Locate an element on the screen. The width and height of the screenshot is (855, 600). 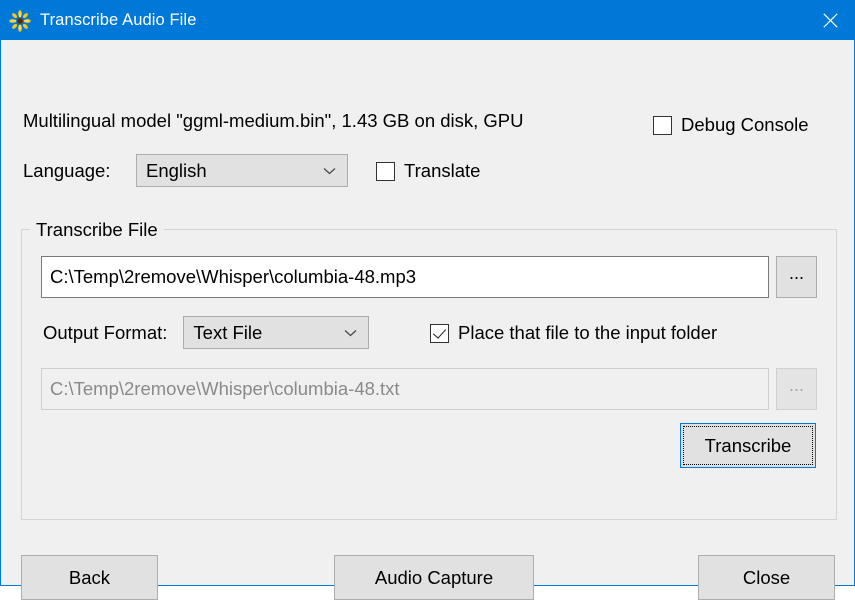
translate-label: Translate is located at coordinates (442, 170).